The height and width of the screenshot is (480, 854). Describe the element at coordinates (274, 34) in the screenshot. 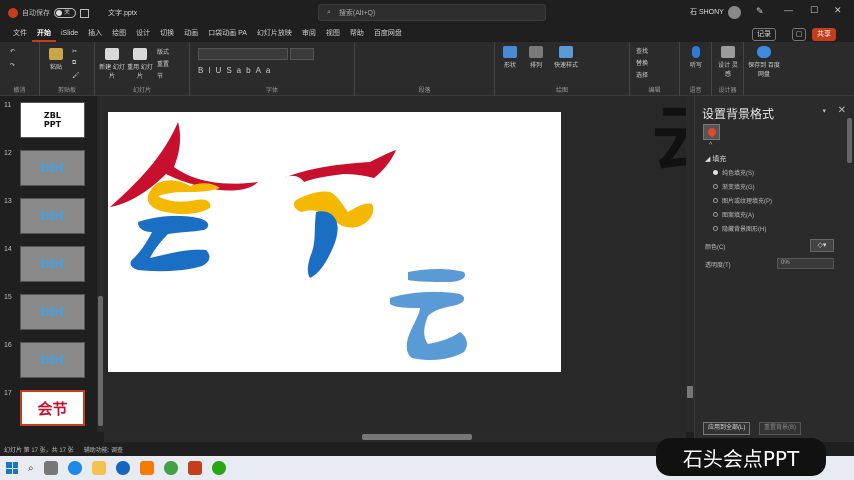

I see `tab-9: 幻灯片放映` at that location.